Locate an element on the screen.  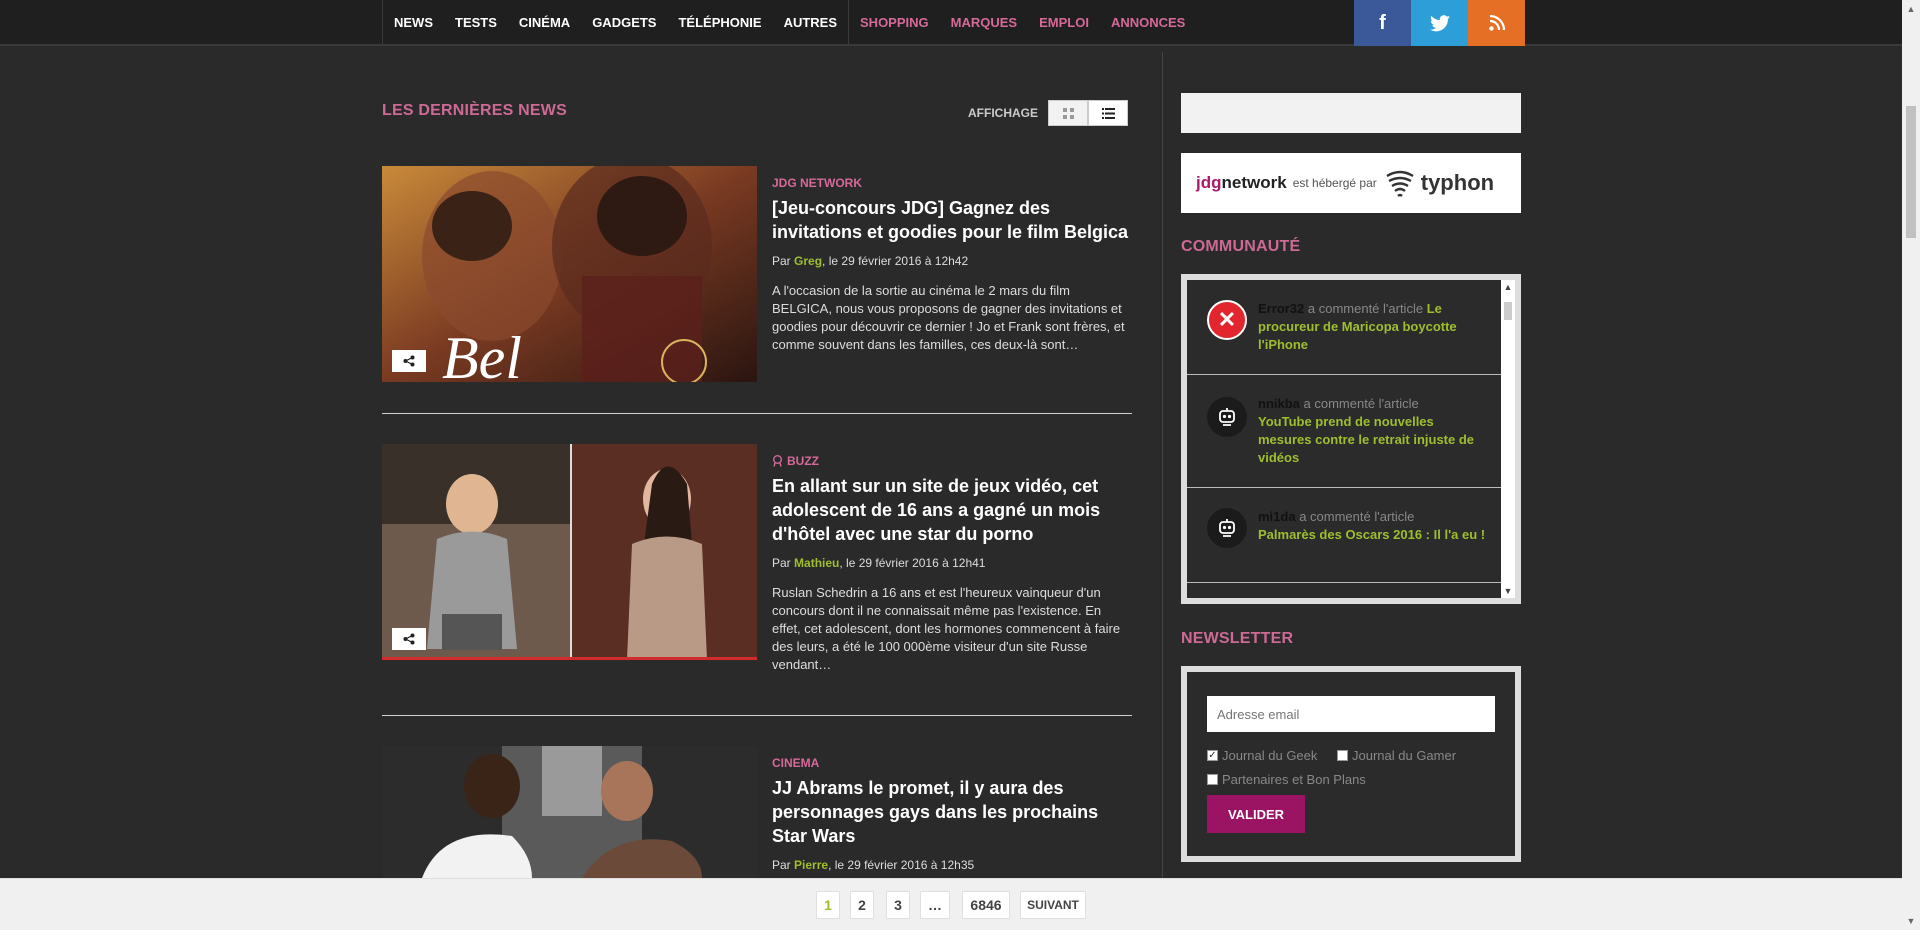
newsletter-title: NEWSLETTER is located at coordinates (1237, 638).